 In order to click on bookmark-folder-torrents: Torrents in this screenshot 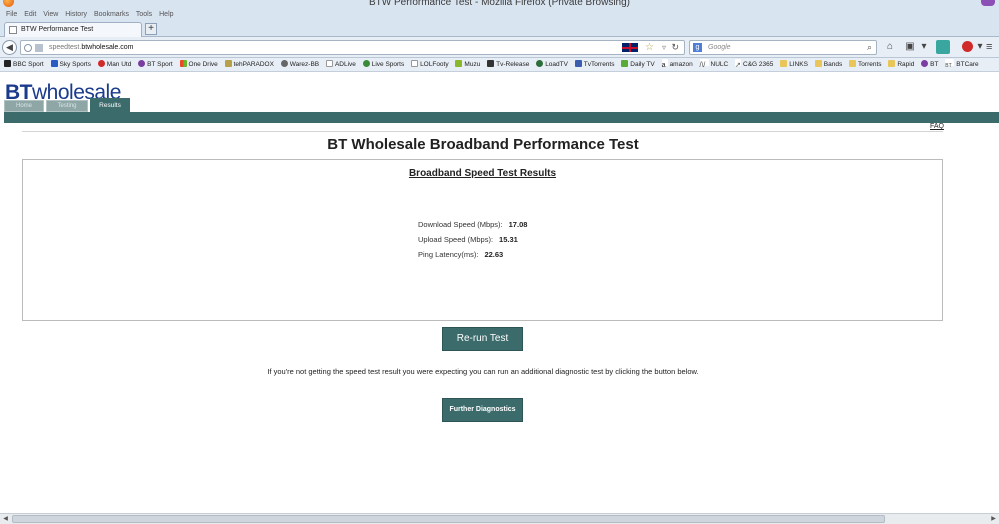, I will do `click(865, 64)`.